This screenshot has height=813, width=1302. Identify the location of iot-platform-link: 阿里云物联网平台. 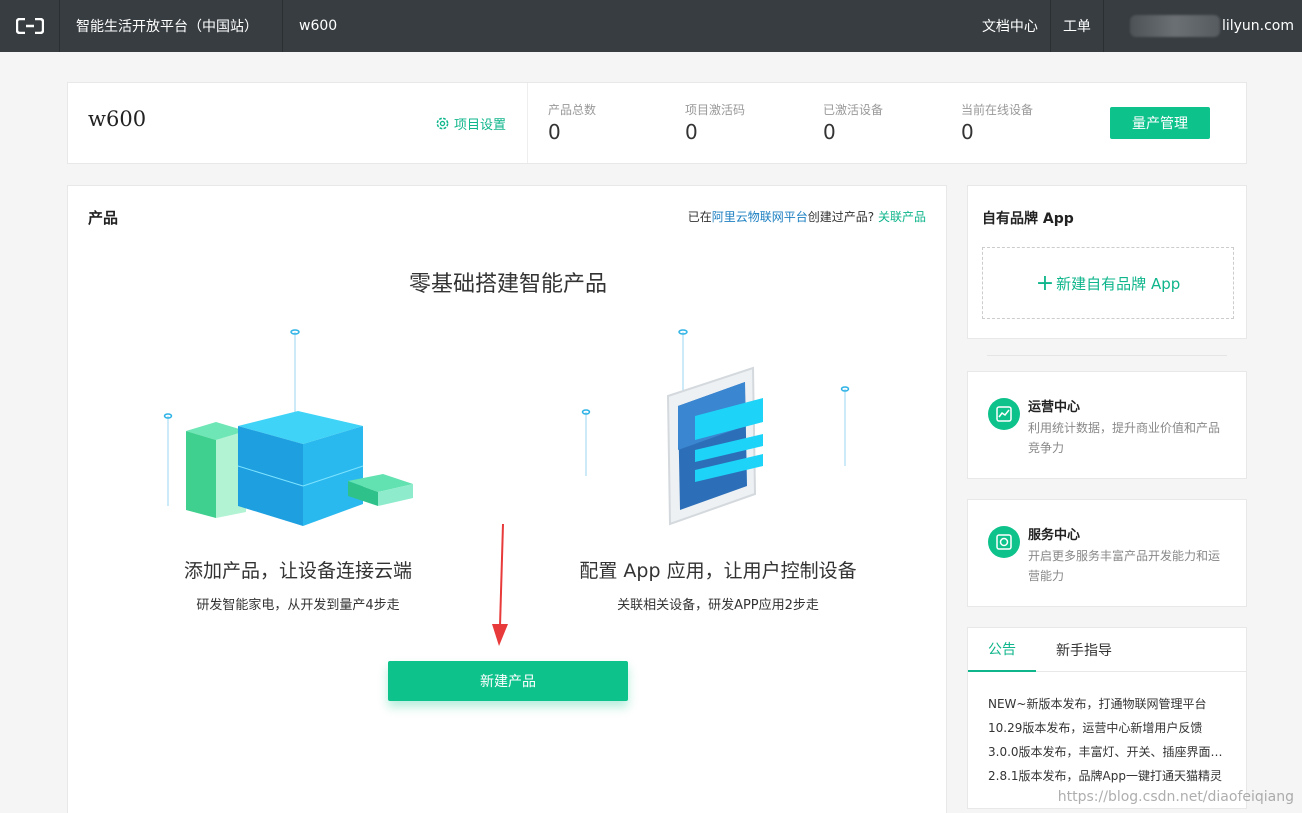
(760, 217).